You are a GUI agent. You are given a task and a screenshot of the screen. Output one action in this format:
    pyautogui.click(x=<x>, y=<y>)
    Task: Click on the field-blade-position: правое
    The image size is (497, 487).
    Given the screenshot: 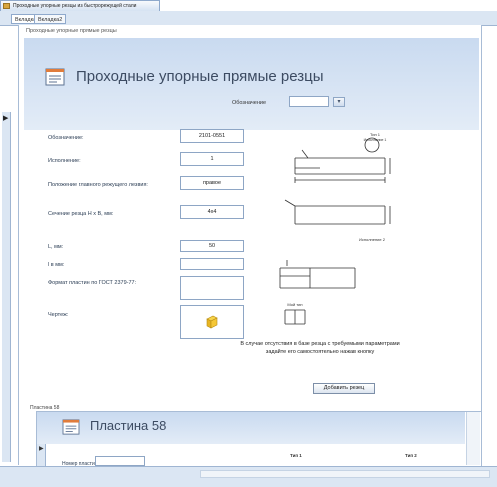 What is the action you would take?
    pyautogui.click(x=212, y=183)
    